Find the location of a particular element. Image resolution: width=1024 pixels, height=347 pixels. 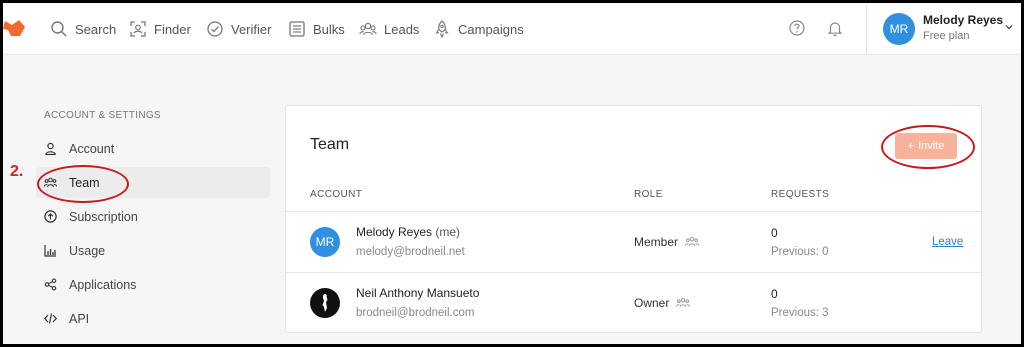

nav-leads-label: Leads is located at coordinates (402, 29).